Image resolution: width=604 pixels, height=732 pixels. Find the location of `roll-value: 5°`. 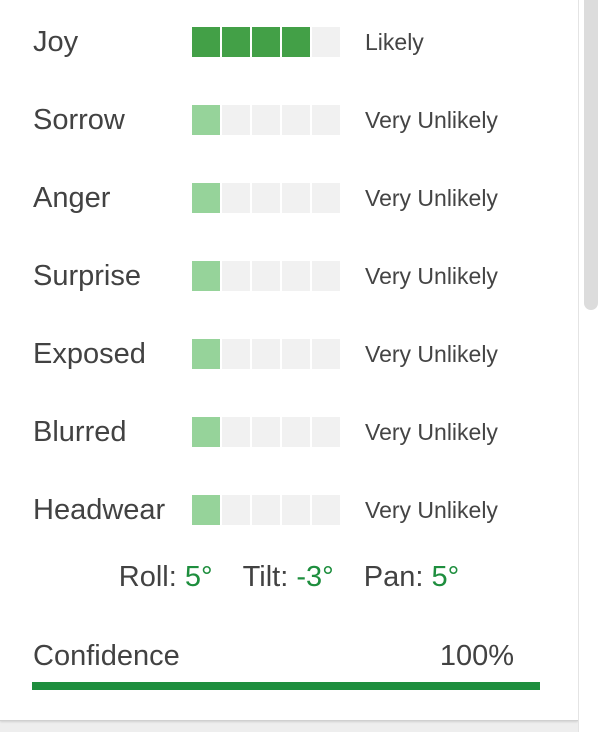

roll-value: 5° is located at coordinates (198, 577).